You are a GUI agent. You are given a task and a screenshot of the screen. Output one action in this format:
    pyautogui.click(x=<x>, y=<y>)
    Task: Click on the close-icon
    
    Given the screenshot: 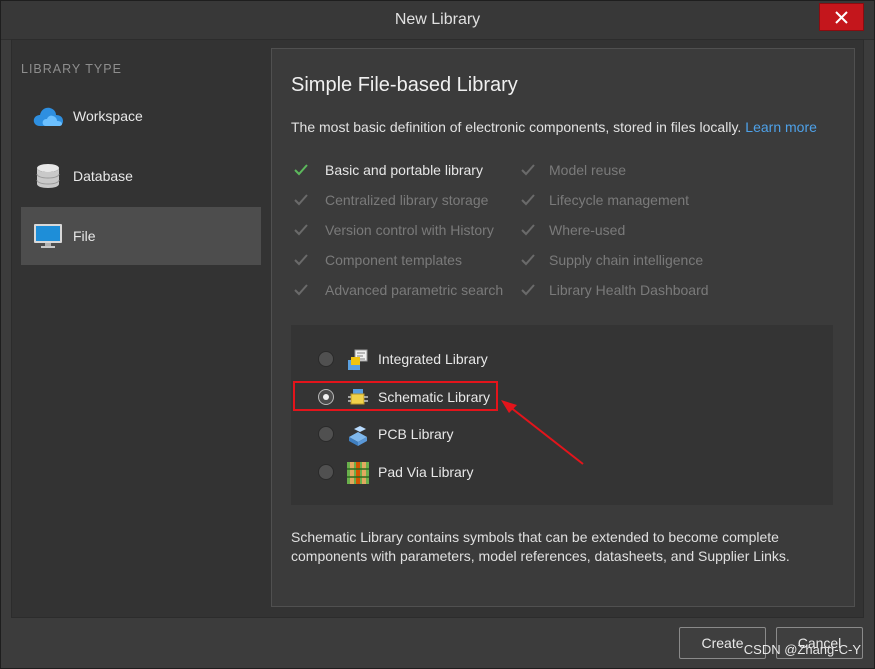 What is the action you would take?
    pyautogui.click(x=841, y=17)
    